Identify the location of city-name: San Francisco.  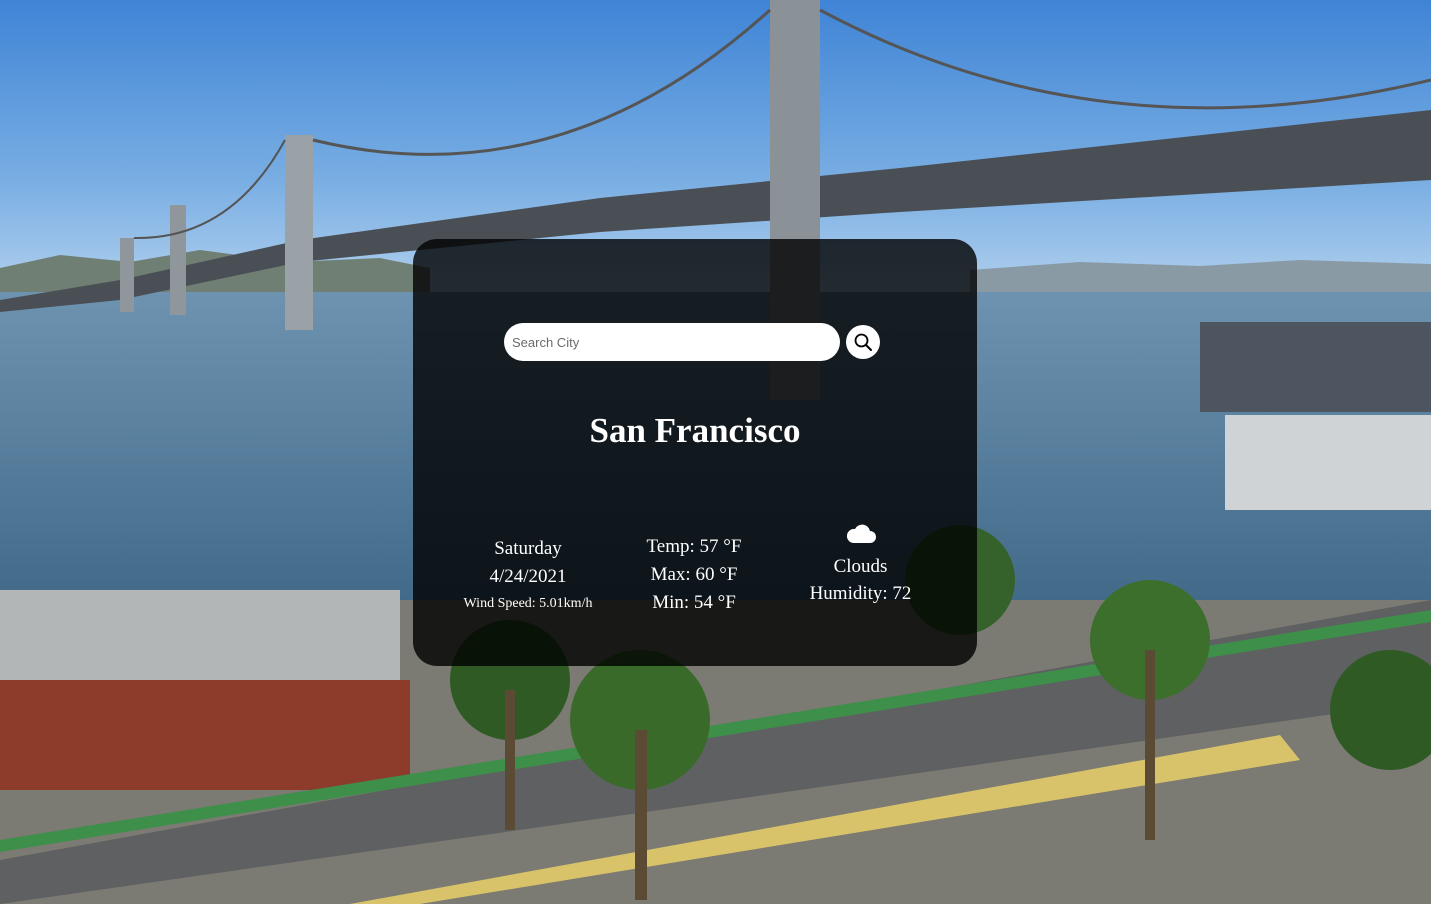
(695, 430).